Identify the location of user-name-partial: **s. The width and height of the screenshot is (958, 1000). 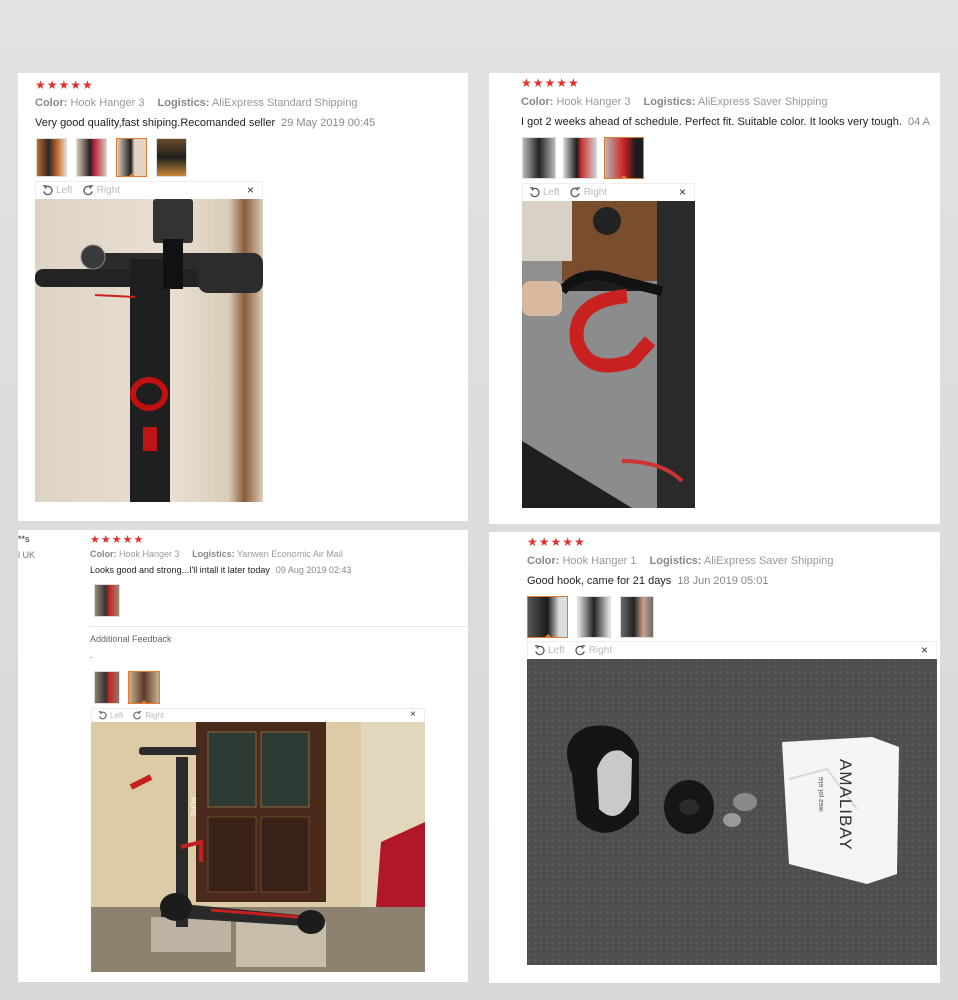
(24, 539).